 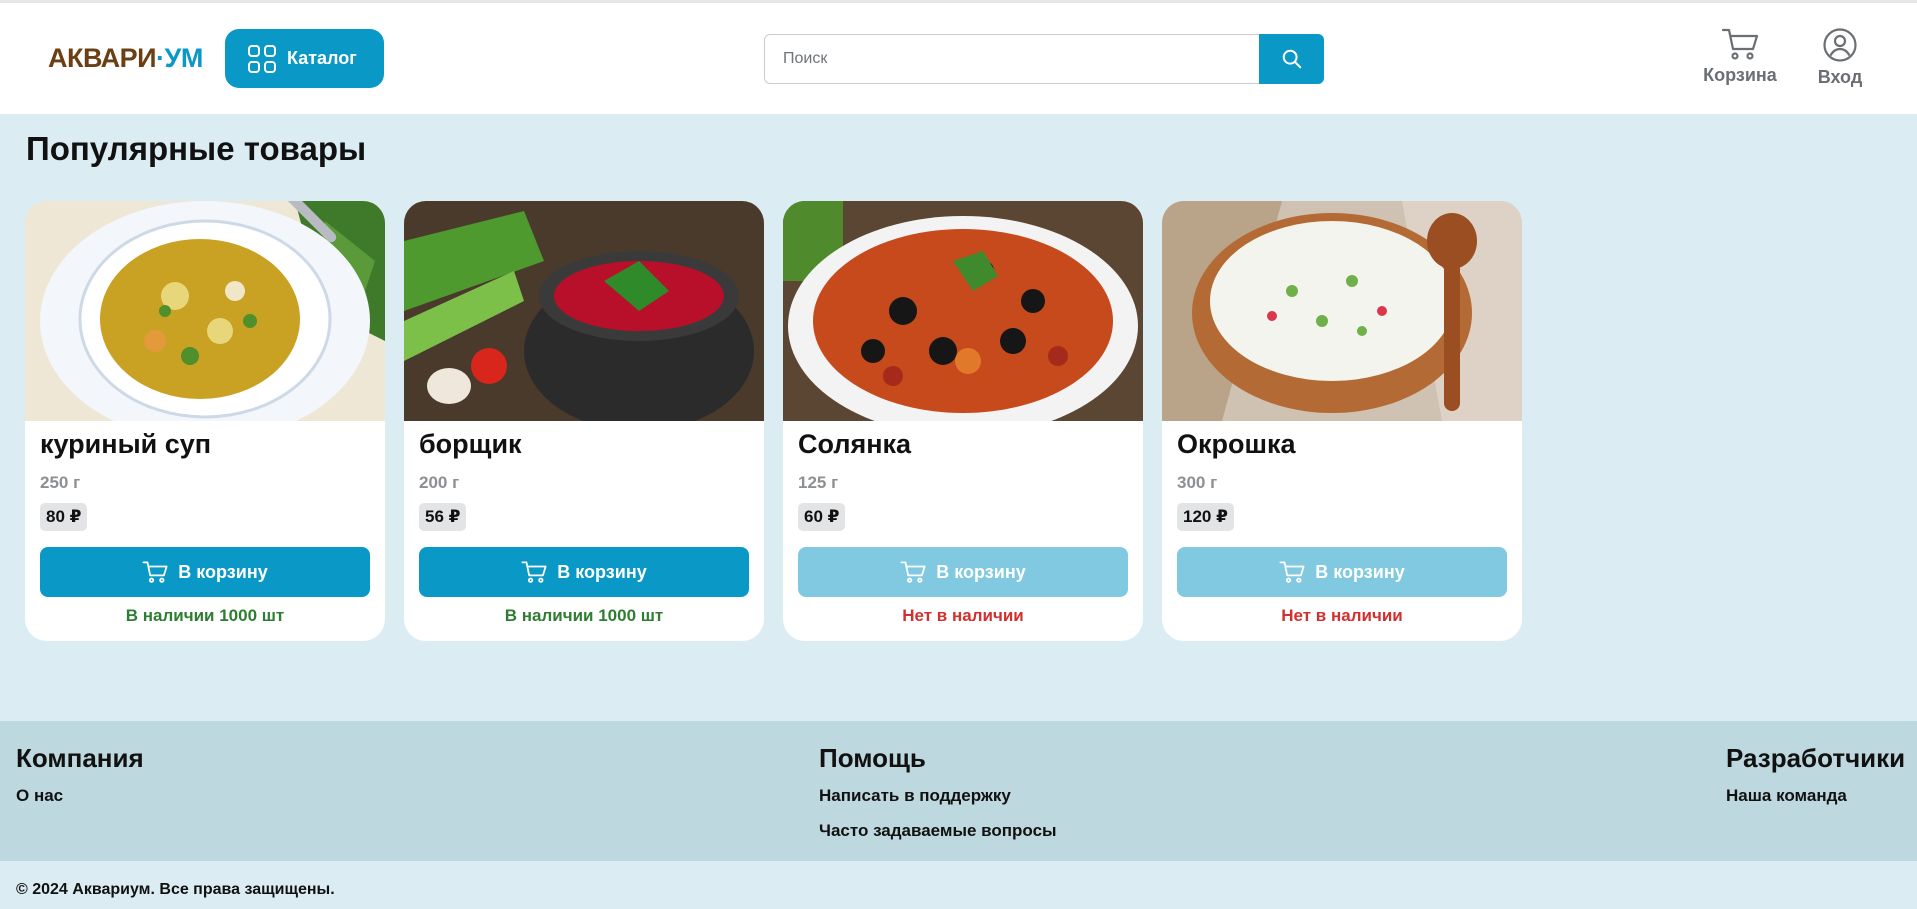 What do you see at coordinates (1840, 45) in the screenshot?
I see `user-icon` at bounding box center [1840, 45].